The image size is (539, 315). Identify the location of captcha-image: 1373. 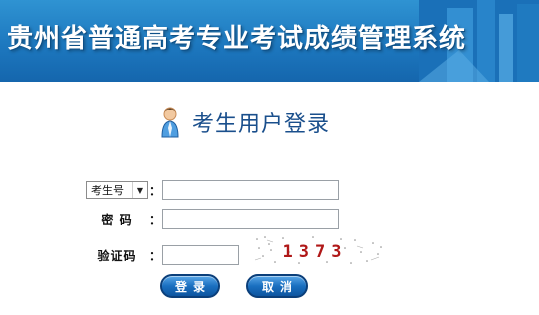
(318, 250).